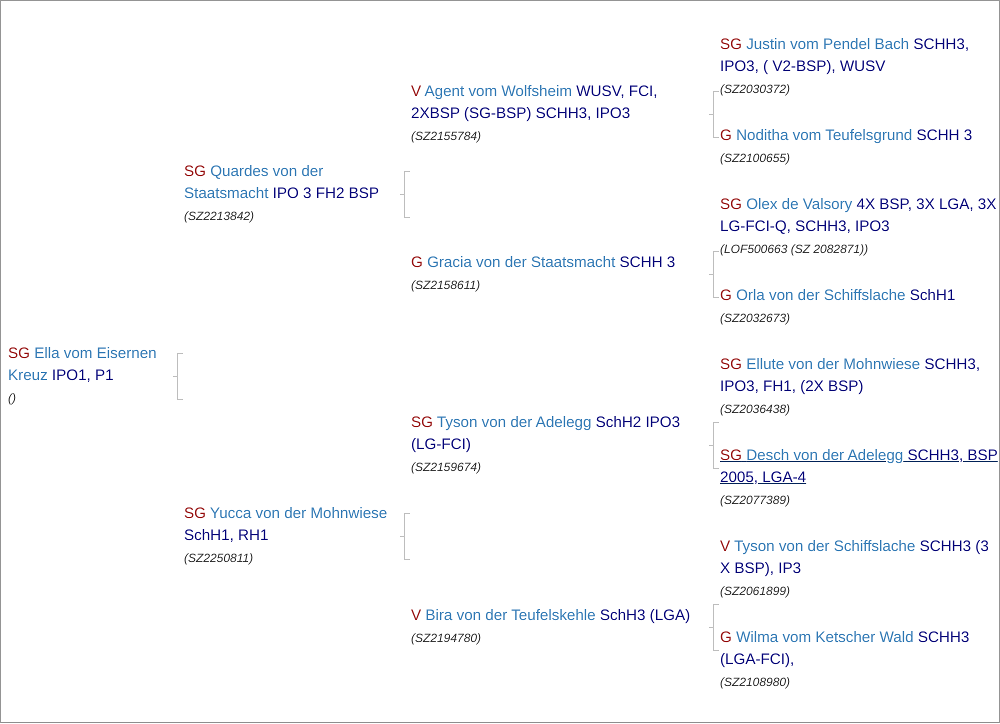 Image resolution: width=1000 pixels, height=724 pixels. What do you see at coordinates (445, 285) in the screenshot?
I see `registration-number: (SZ2158611)` at bounding box center [445, 285].